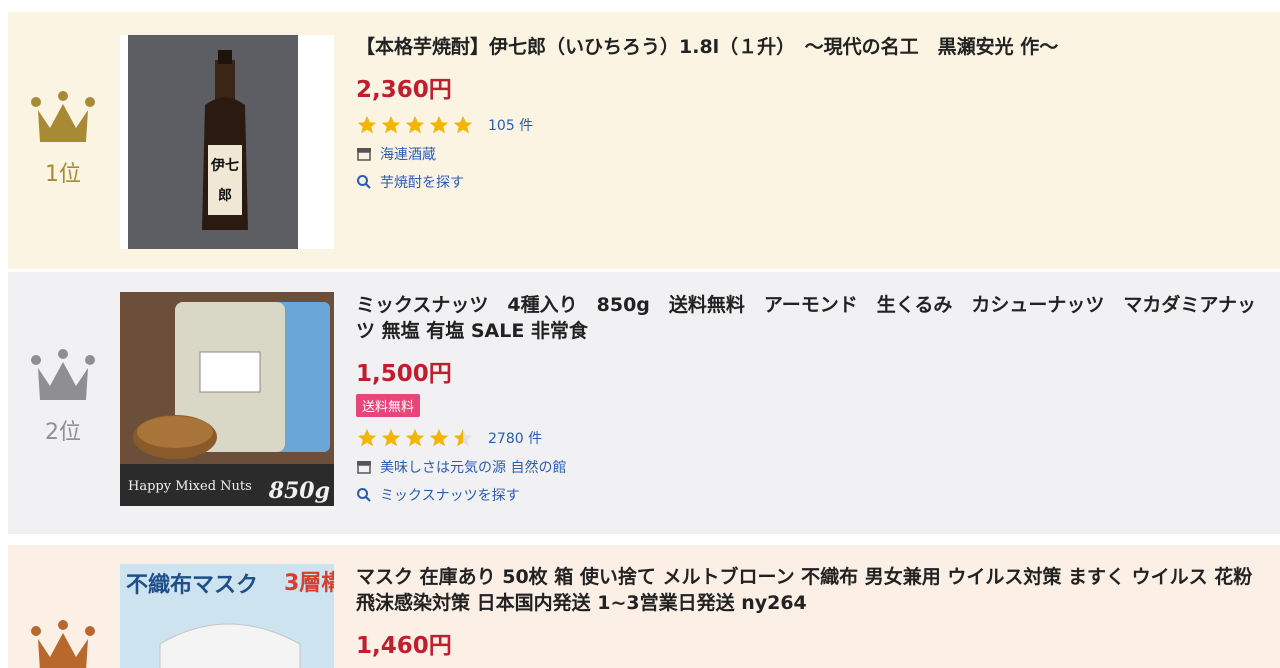 The height and width of the screenshot is (668, 1280). I want to click on search-category-label: ミックスナッツを探す, so click(450, 496).